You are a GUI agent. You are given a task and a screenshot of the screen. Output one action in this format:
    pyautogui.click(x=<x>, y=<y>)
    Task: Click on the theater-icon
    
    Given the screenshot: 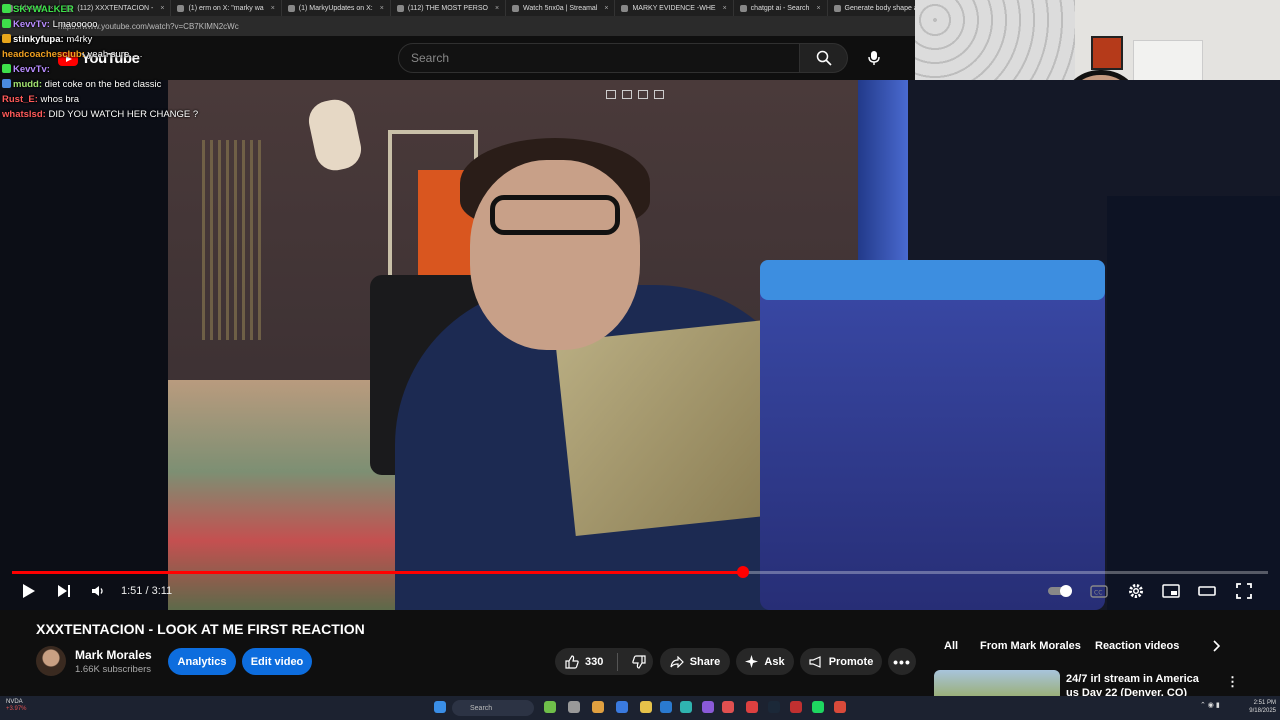 What is the action you would take?
    pyautogui.click(x=1207, y=591)
    